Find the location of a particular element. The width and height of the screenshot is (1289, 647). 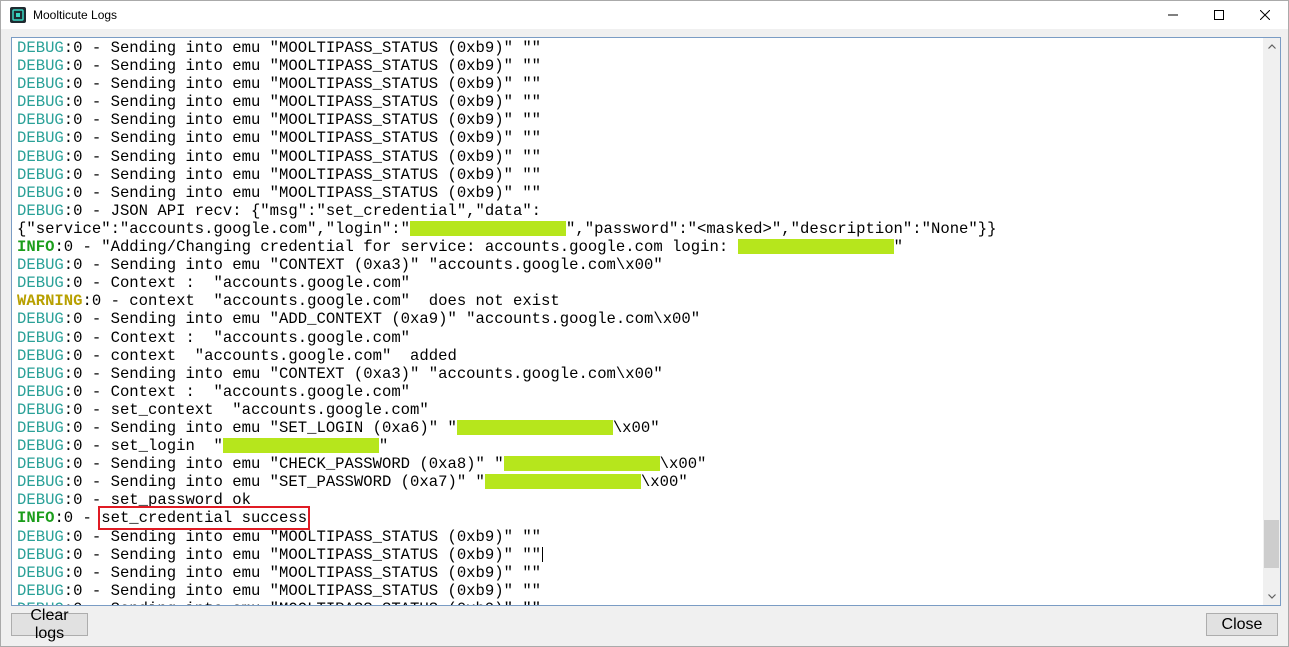

chevron-down-icon is located at coordinates (1271, 596).